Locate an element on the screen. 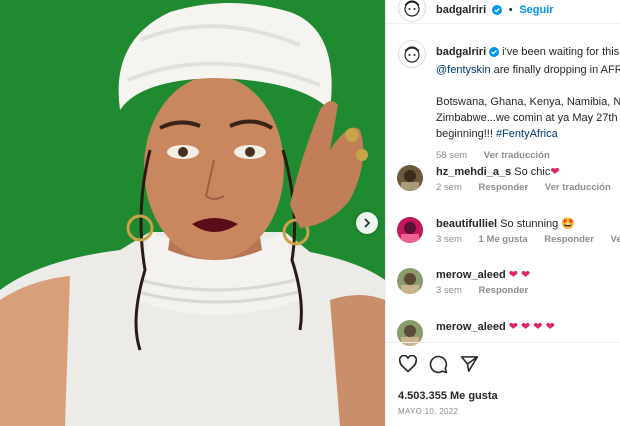 Image resolution: width=620 pixels, height=426 pixels. comment-body: beautifulliel So stunning 🤩 is located at coordinates (505, 223).